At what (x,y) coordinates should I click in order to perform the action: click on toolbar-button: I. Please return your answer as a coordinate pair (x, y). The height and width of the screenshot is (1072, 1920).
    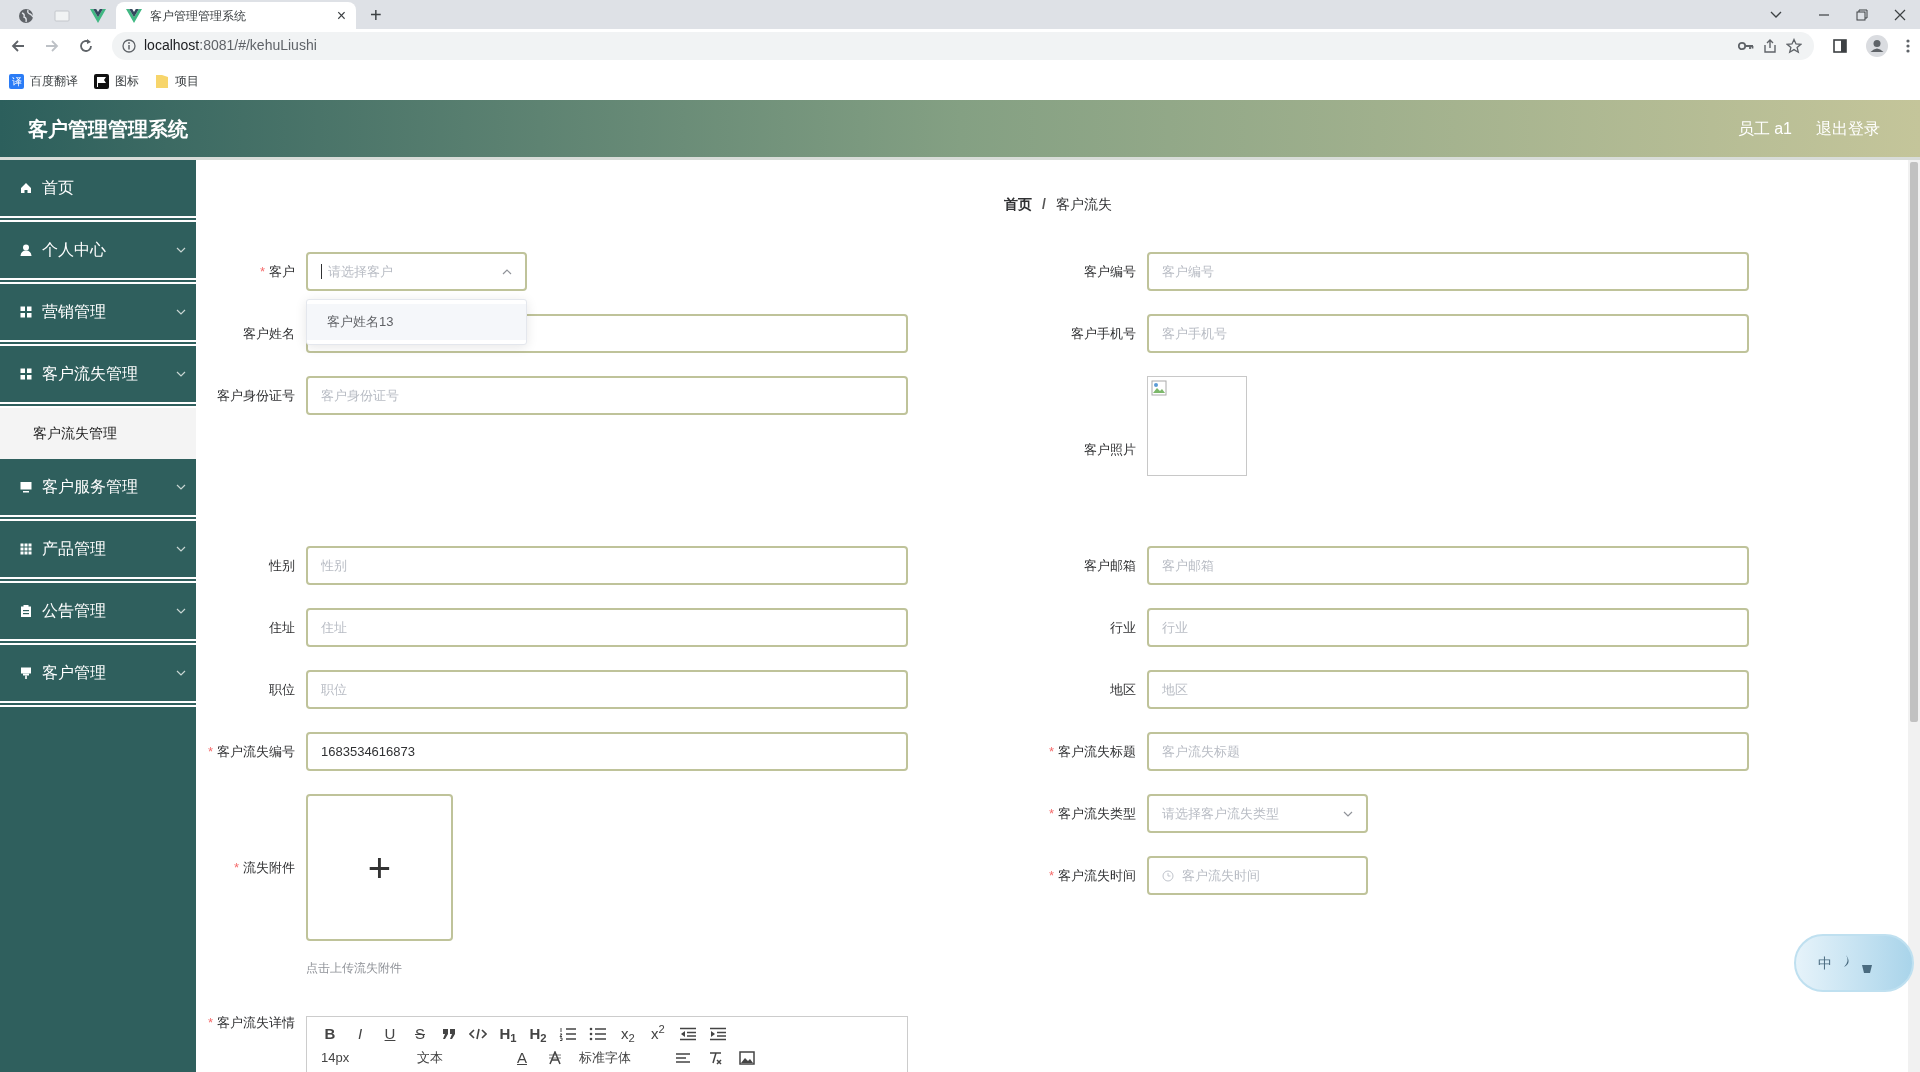
    Looking at the image, I should click on (360, 1034).